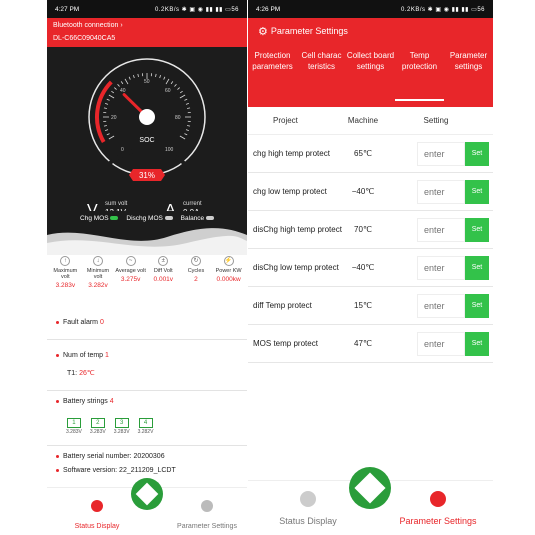 The height and width of the screenshot is (535, 535). I want to click on power-icon: ⚡, so click(228, 261).